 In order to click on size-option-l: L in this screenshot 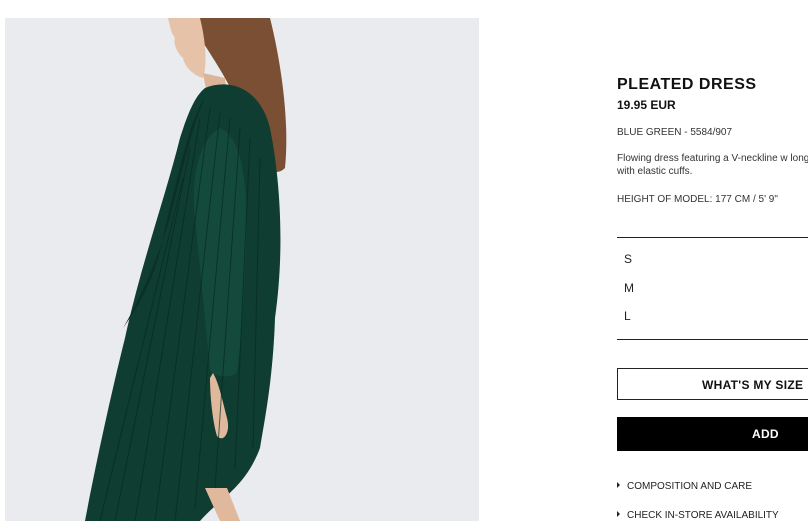, I will do `click(627, 316)`.